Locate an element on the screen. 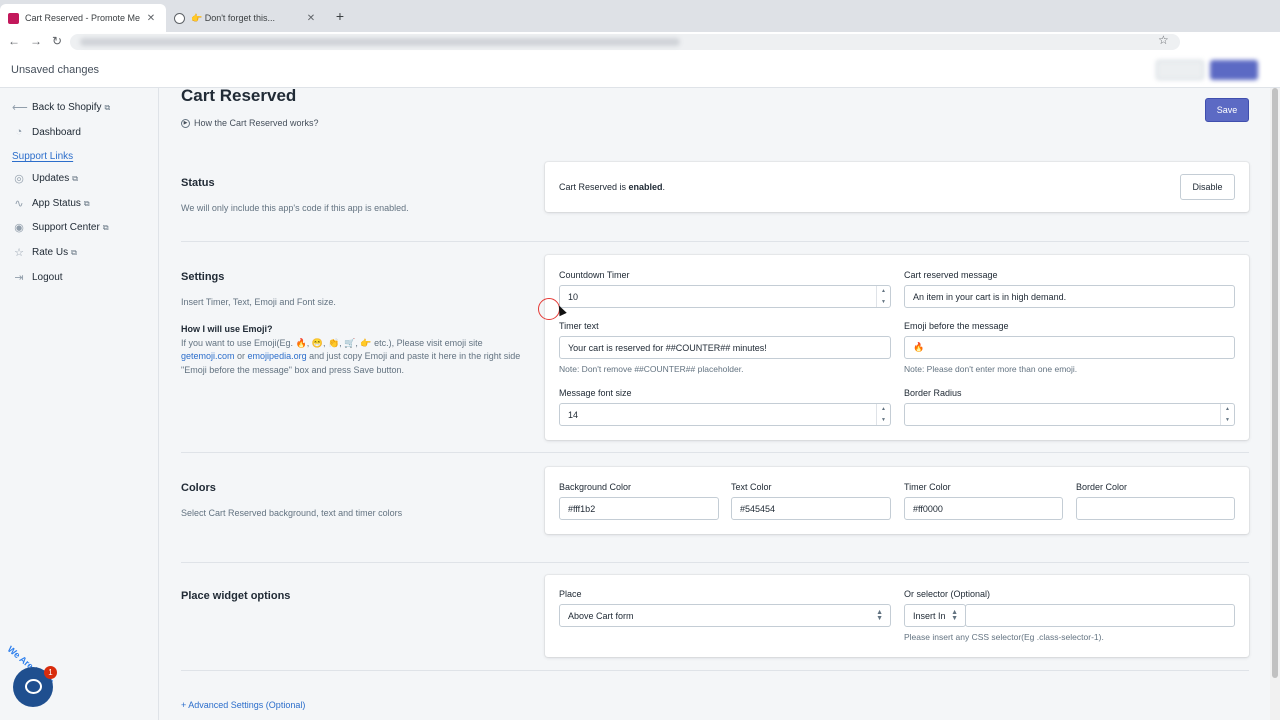 This screenshot has height=720, width=1280. countdown-timer-label: Countdown Timer is located at coordinates (594, 275).